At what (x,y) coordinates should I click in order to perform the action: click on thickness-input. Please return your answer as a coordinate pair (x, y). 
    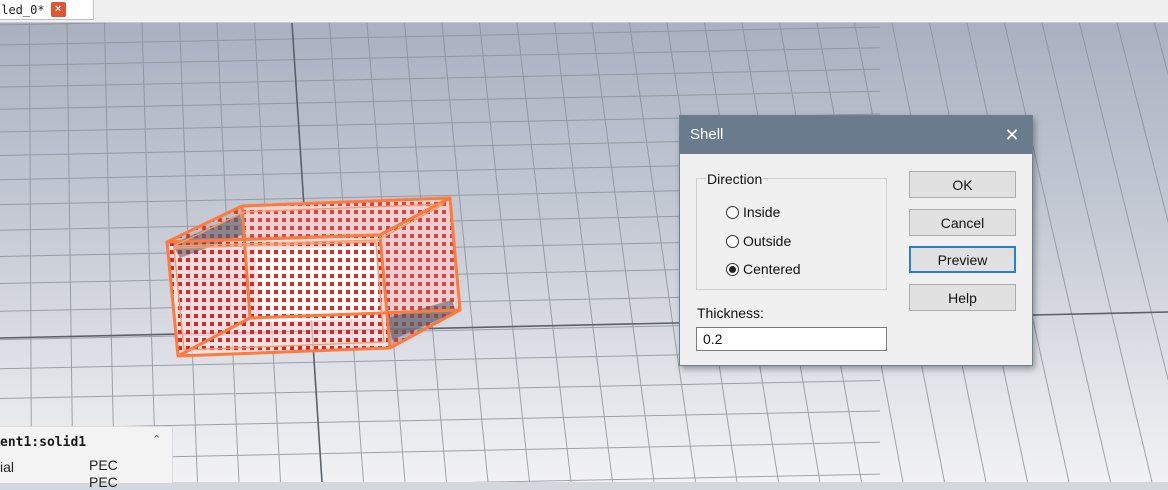
    Looking at the image, I should click on (791, 339).